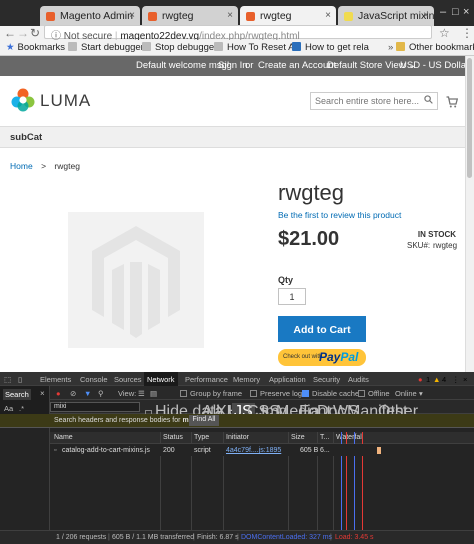 The image size is (474, 544). I want to click on search-drawer-tab: Search, so click(17, 394).